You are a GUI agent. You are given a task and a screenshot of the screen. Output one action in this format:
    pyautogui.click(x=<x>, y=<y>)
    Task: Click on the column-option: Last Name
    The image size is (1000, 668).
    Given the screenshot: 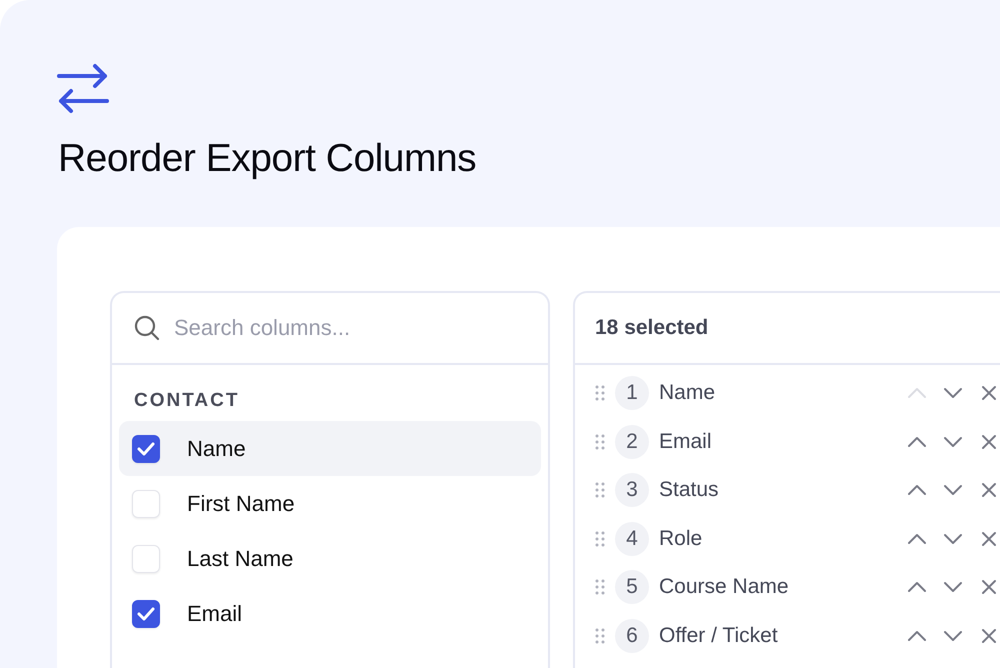 What is the action you would take?
    pyautogui.click(x=330, y=558)
    